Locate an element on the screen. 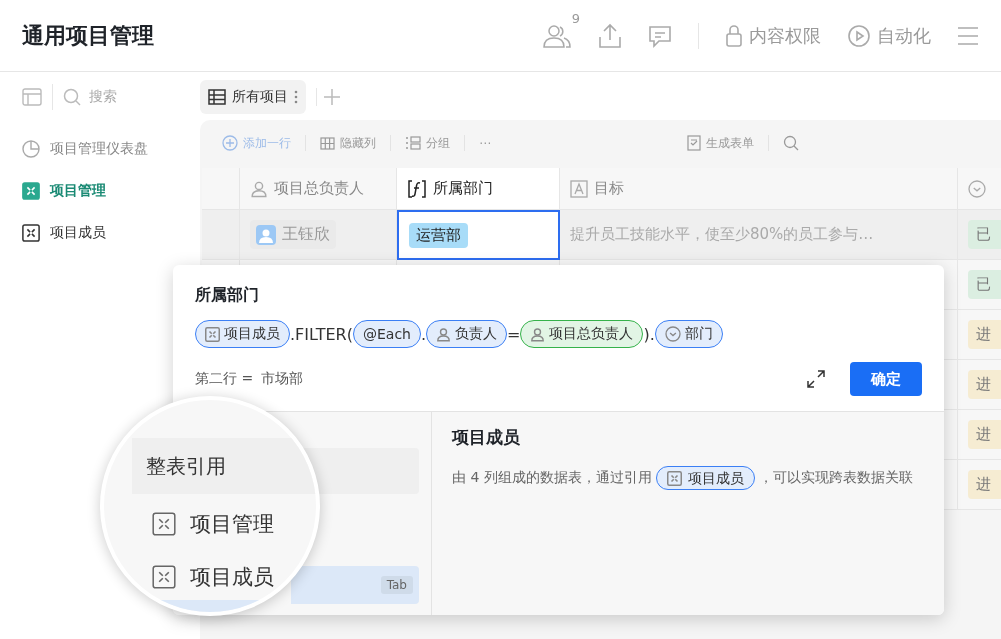 Image resolution: width=1001 pixels, height=639 pixels. formula-token: 部门 is located at coordinates (688, 334).